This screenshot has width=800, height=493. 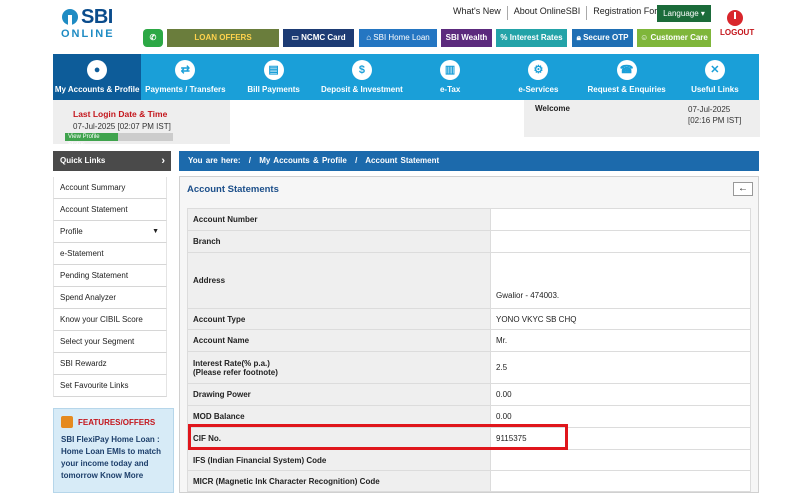 I want to click on nav-my-accounts-profile: ● My Accounts & Profile, so click(x=97, y=77).